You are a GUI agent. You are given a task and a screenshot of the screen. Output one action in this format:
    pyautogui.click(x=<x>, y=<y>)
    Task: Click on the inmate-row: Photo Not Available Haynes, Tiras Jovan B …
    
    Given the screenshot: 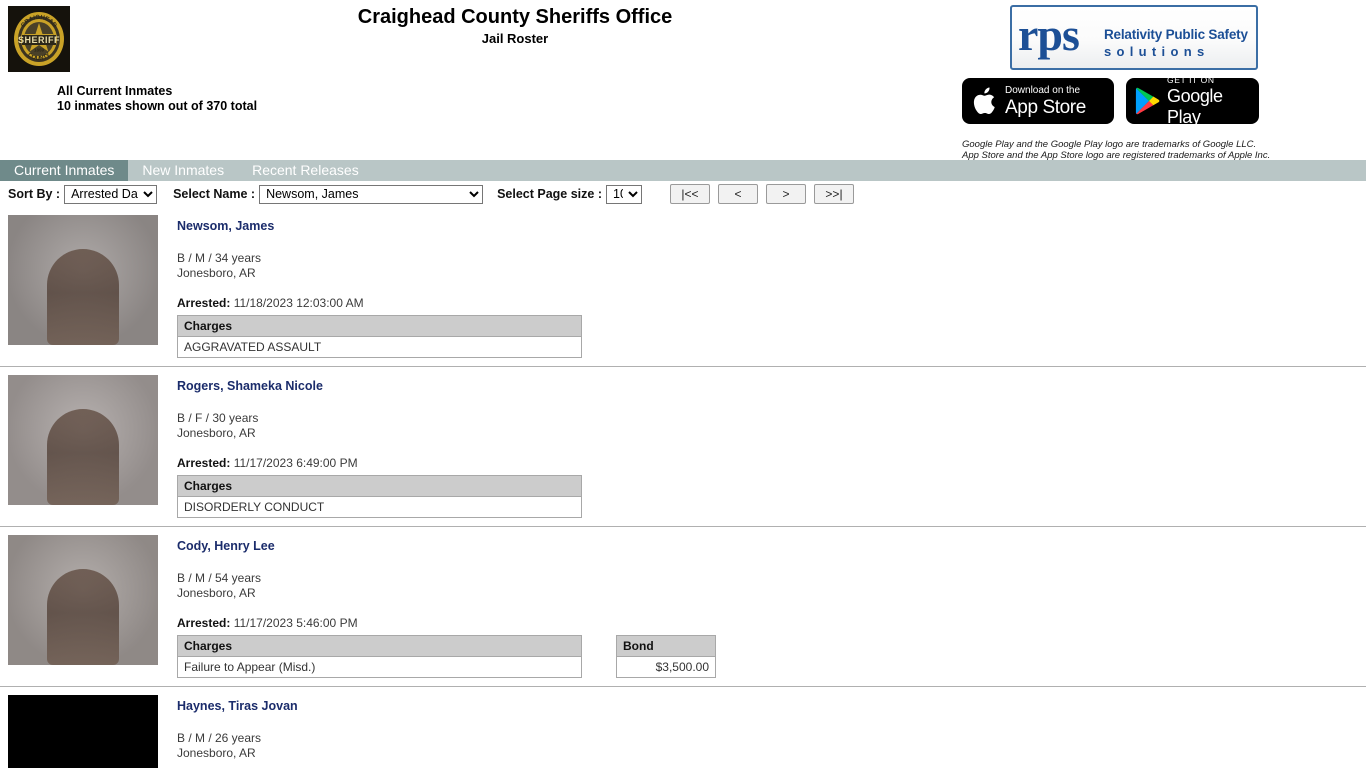 What is the action you would take?
    pyautogui.click(x=683, y=727)
    